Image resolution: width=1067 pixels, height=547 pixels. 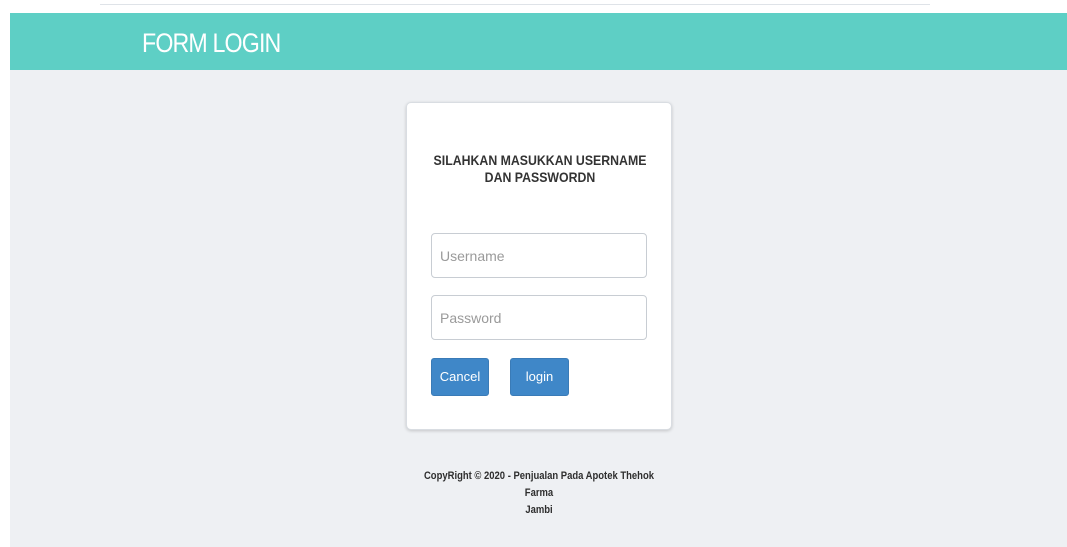 I want to click on login-heading-line-1: SILAHKAN MASUKKAN USERNAME, so click(x=540, y=160).